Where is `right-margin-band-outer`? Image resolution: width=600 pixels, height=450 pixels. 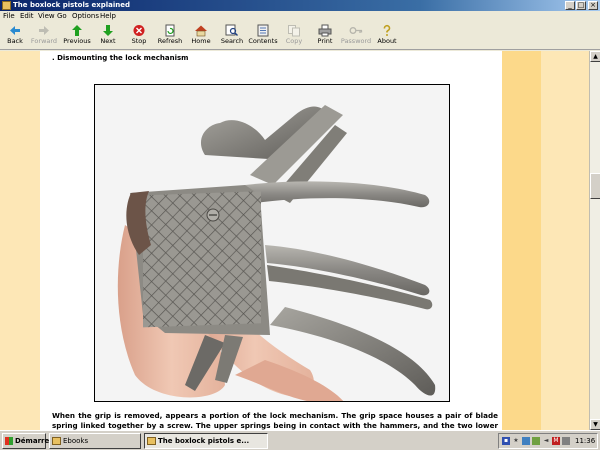
right-margin-band-outer is located at coordinates (565, 240).